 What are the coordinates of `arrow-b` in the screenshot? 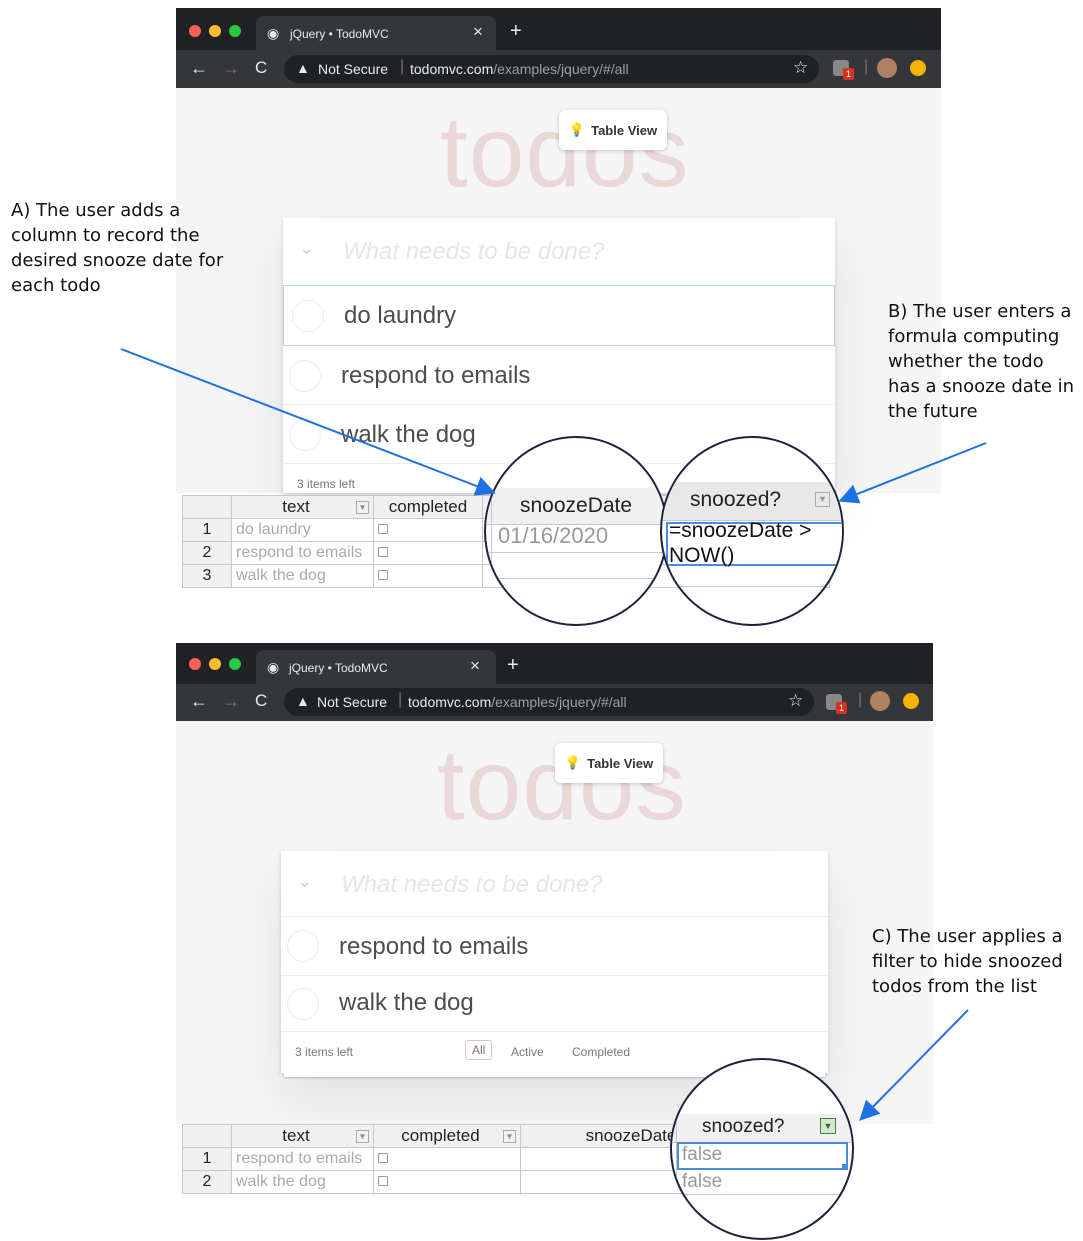 It's located at (912, 473).